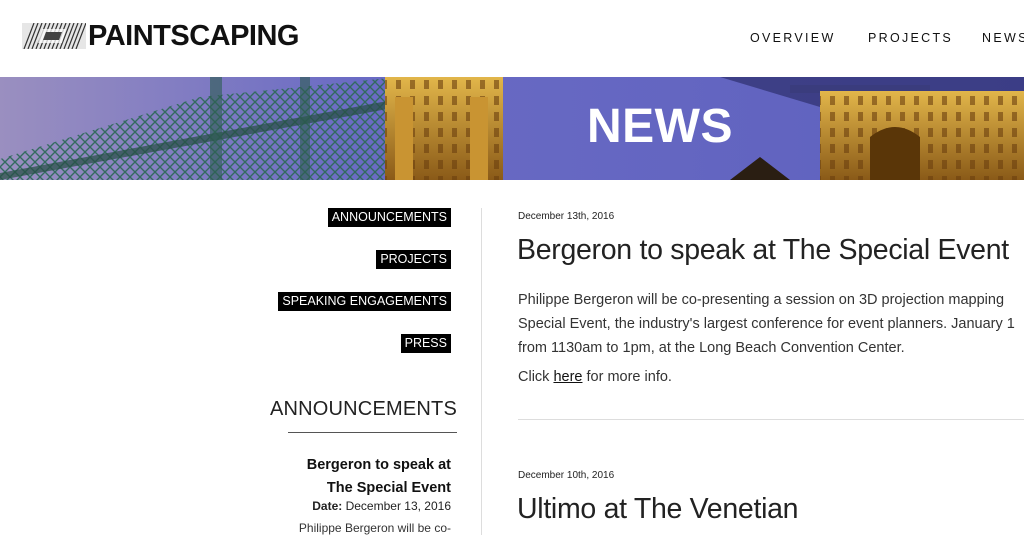 This screenshot has height=535, width=1024. Describe the element at coordinates (425, 343) in the screenshot. I see `category-tag-press: PRESS` at that location.